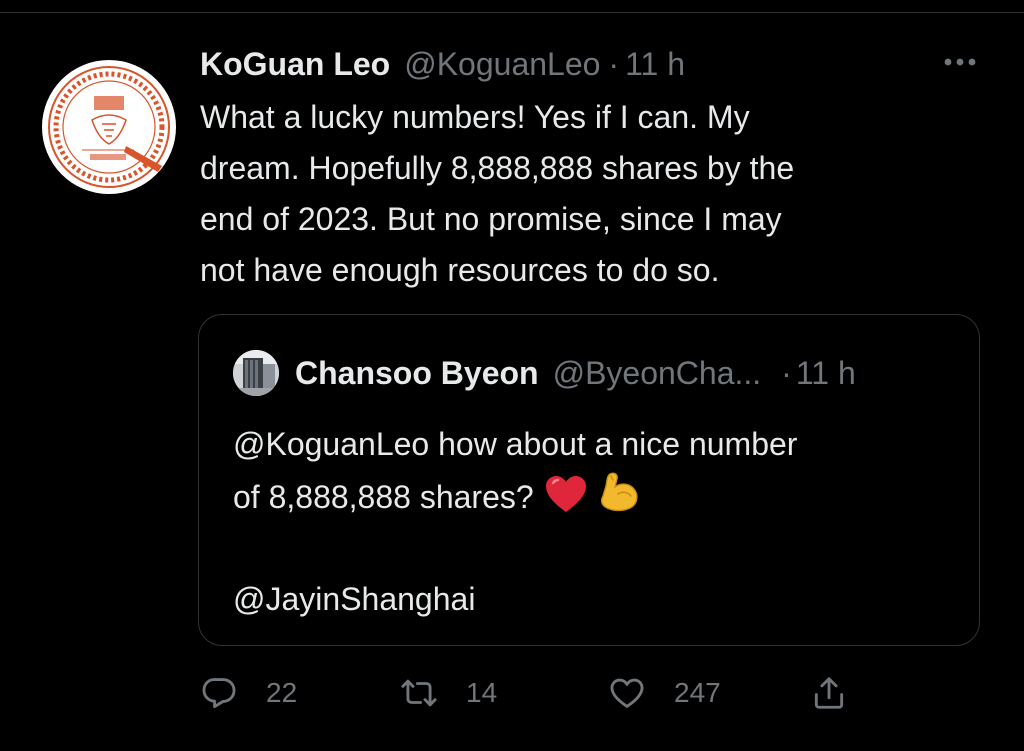 The image size is (1024, 751). What do you see at coordinates (475, 117) in the screenshot?
I see `tweet-text-line: What a lucky numbers! Yes if I can. My` at bounding box center [475, 117].